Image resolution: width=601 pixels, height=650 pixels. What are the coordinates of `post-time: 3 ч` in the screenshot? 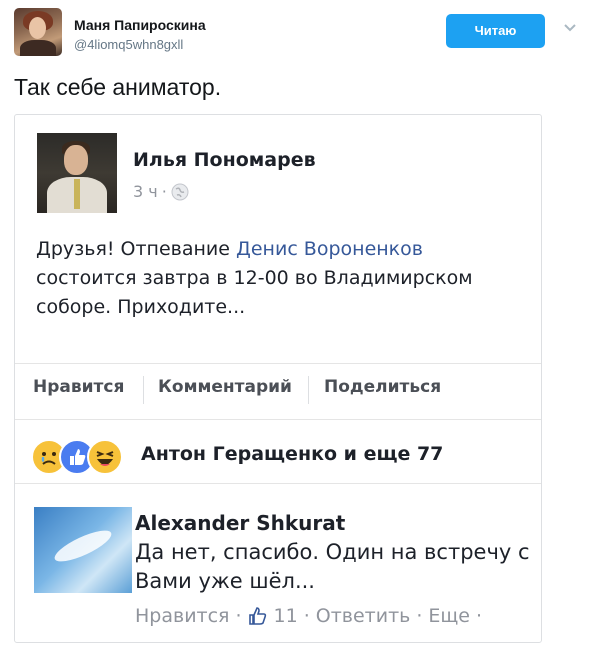 It's located at (145, 191).